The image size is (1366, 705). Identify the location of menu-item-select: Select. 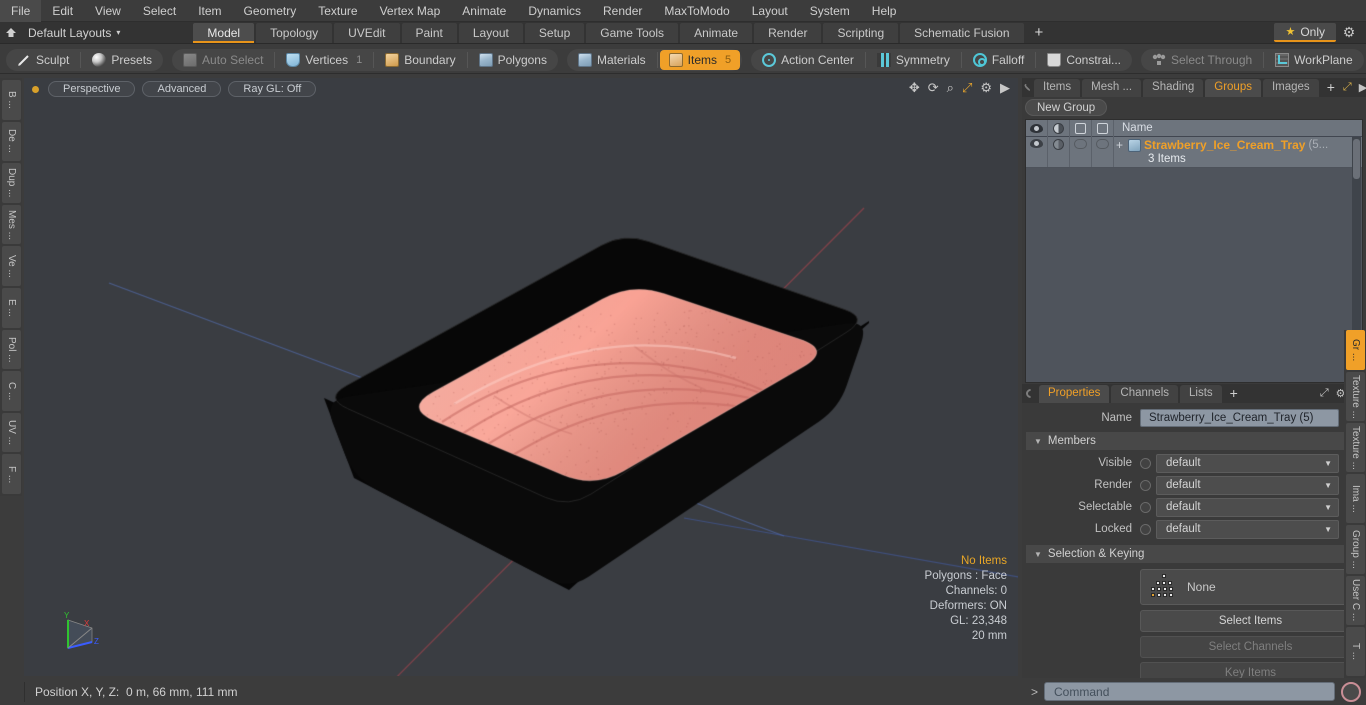
(159, 11).